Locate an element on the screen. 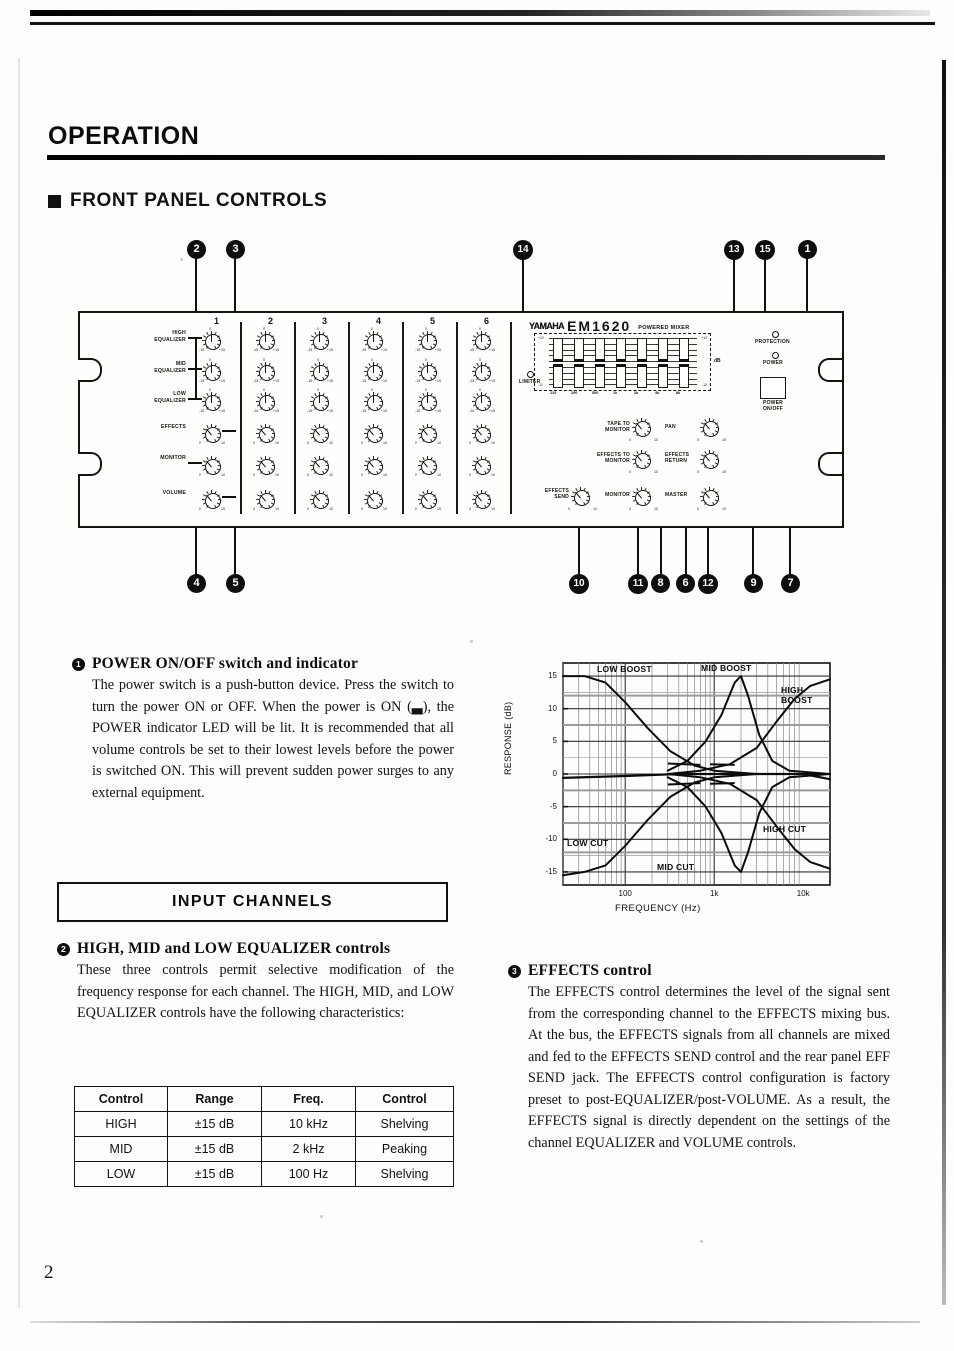  knob-ch2-low-eq: 0 -15 +15 is located at coordinates (266, 400).